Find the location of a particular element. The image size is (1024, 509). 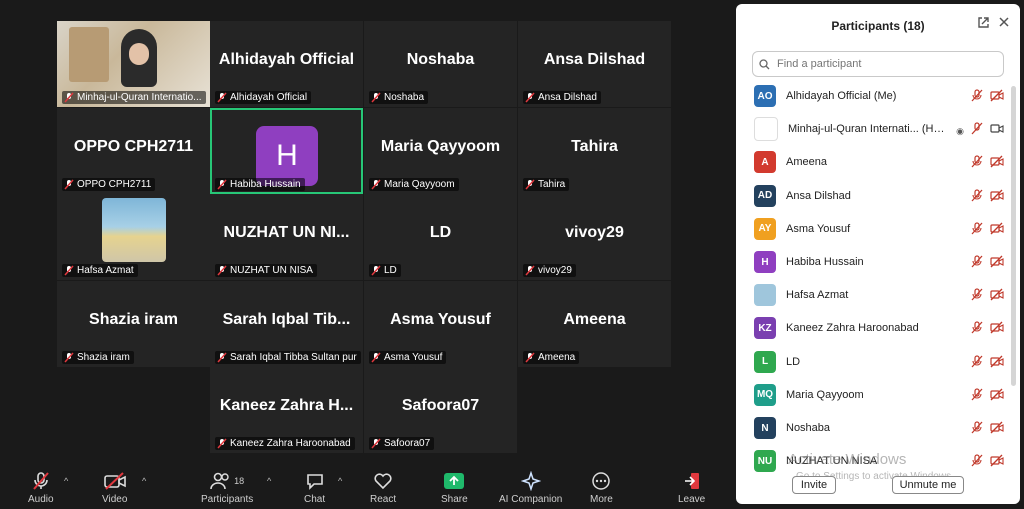

participant-row: AO Alhidayah Official (Me) is located at coordinates (879, 96).